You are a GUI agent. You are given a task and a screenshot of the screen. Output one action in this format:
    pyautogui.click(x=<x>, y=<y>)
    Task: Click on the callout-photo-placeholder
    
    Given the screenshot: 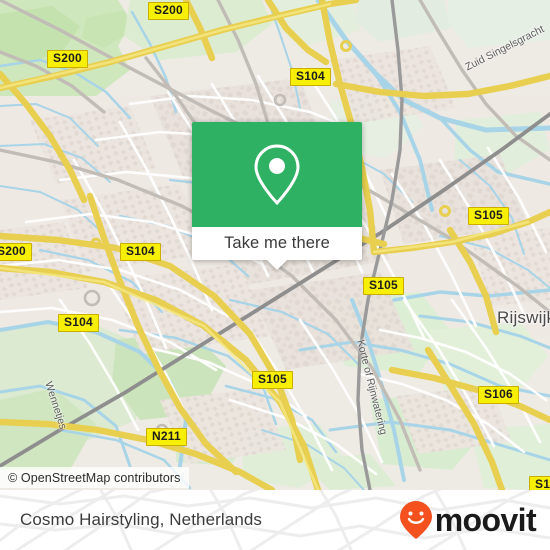 What is the action you would take?
    pyautogui.click(x=277, y=174)
    